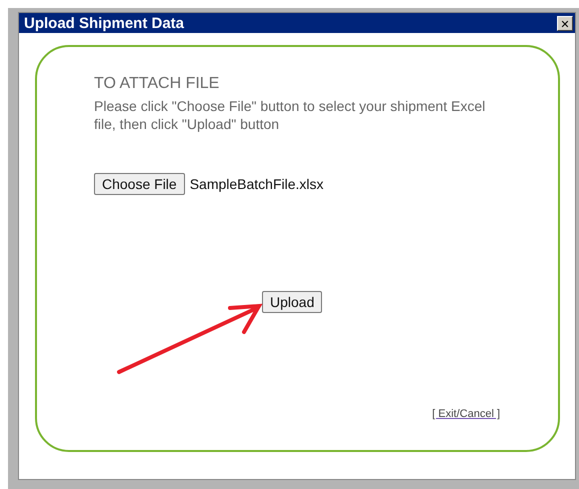 The height and width of the screenshot is (489, 579). Describe the element at coordinates (292, 302) in the screenshot. I see `upload-button: Upload` at that location.